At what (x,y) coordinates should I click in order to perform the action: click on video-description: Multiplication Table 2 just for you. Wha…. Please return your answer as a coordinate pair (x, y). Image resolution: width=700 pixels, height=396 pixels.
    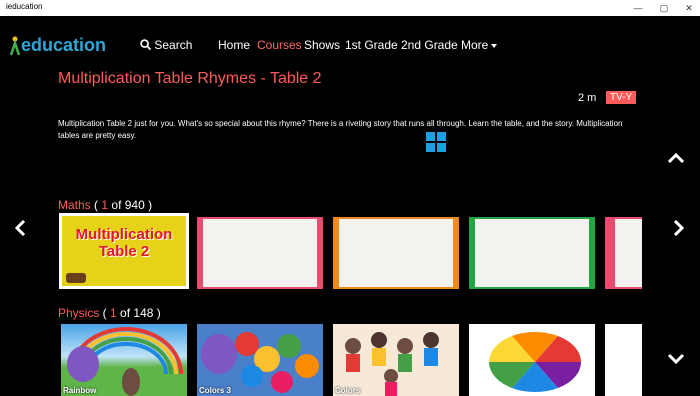
    Looking at the image, I should click on (340, 129).